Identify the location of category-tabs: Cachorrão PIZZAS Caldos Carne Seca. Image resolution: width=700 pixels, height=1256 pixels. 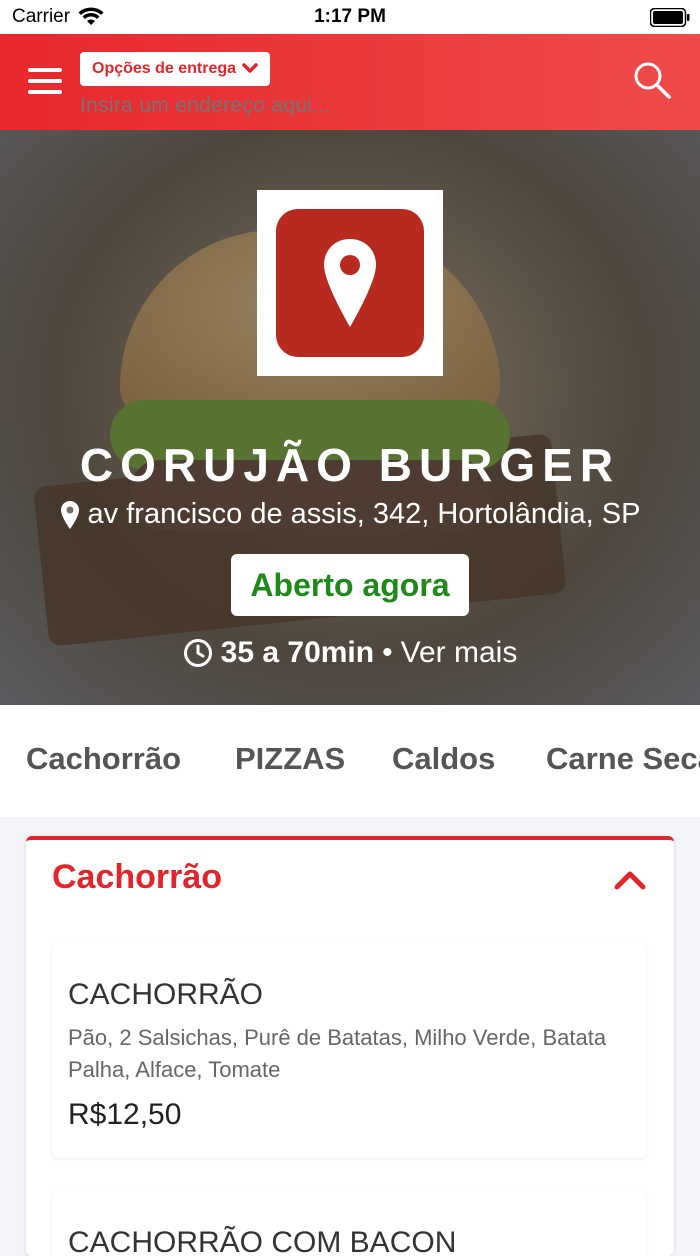
(350, 761).